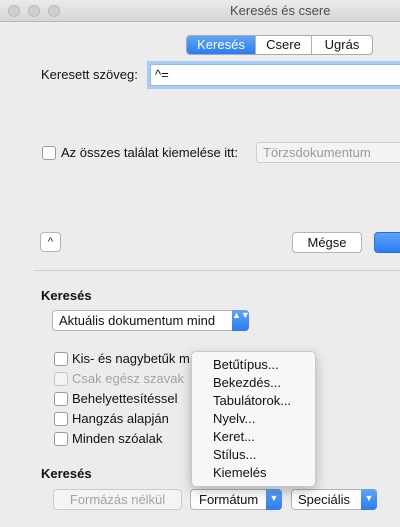 The height and width of the screenshot is (527, 400). I want to click on format-button: Formátum ▼, so click(236, 499).